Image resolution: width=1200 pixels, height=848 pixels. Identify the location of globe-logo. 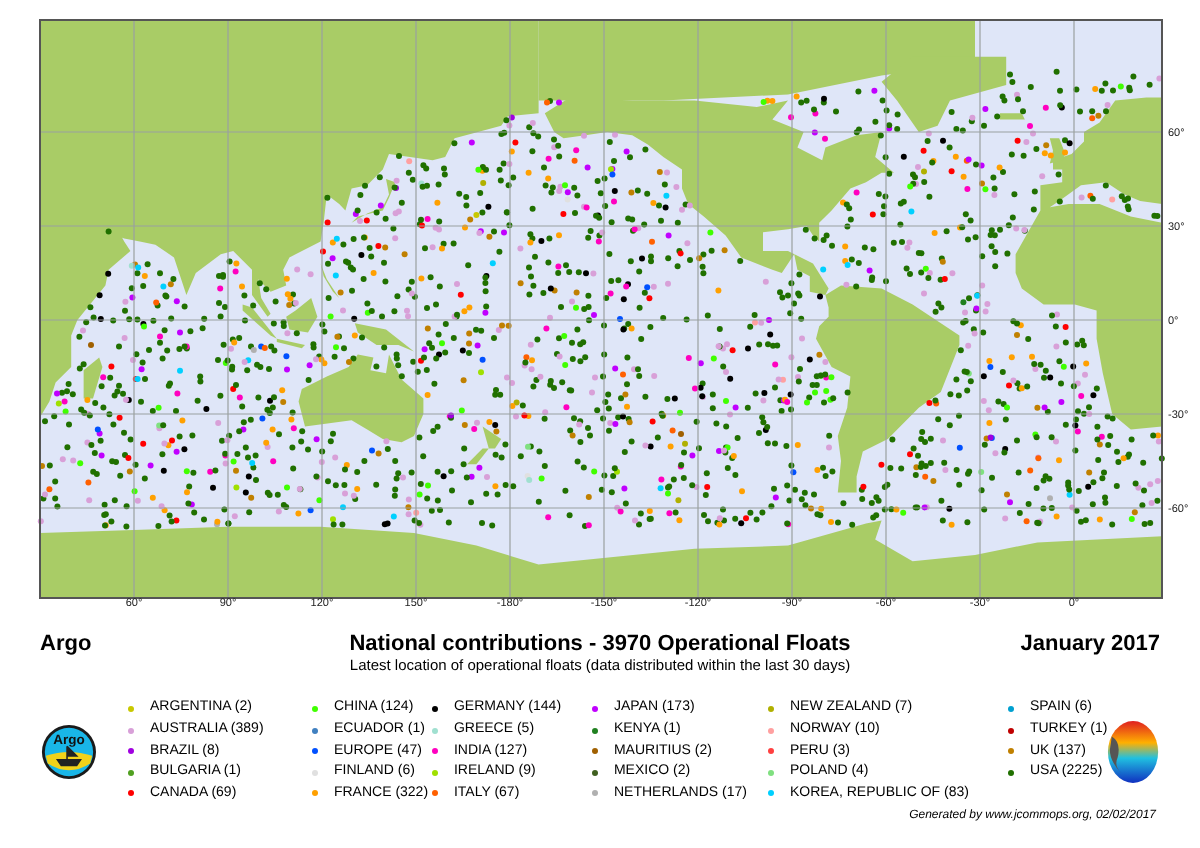
(1132, 751).